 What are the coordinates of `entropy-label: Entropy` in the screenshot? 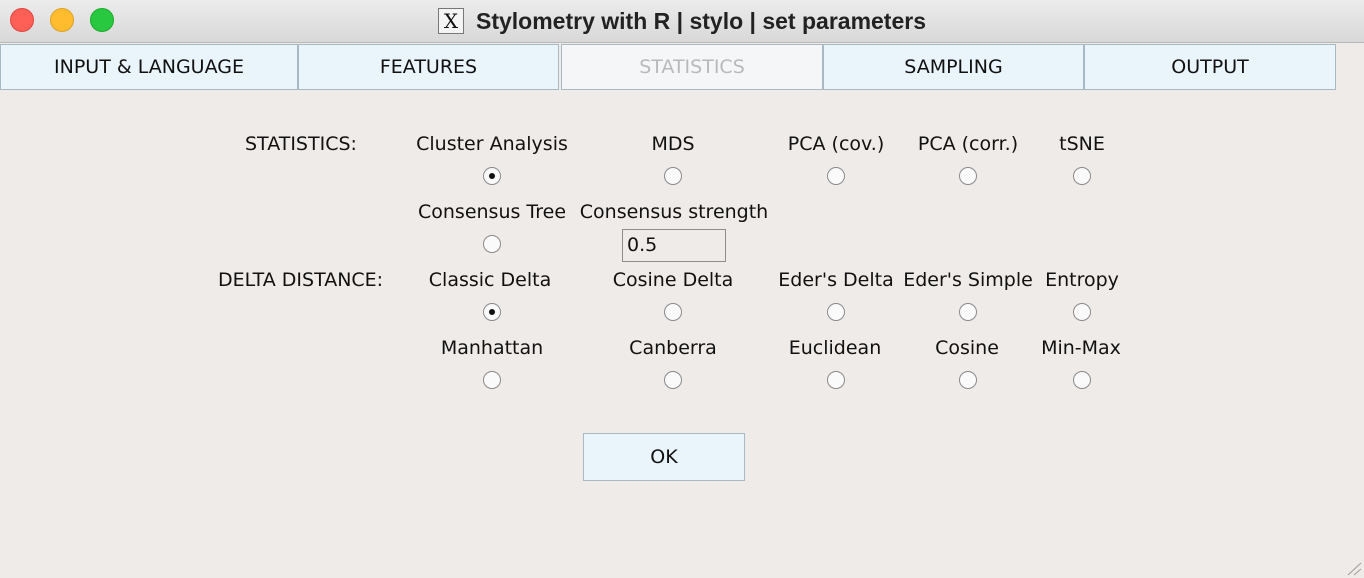 It's located at (1082, 280).